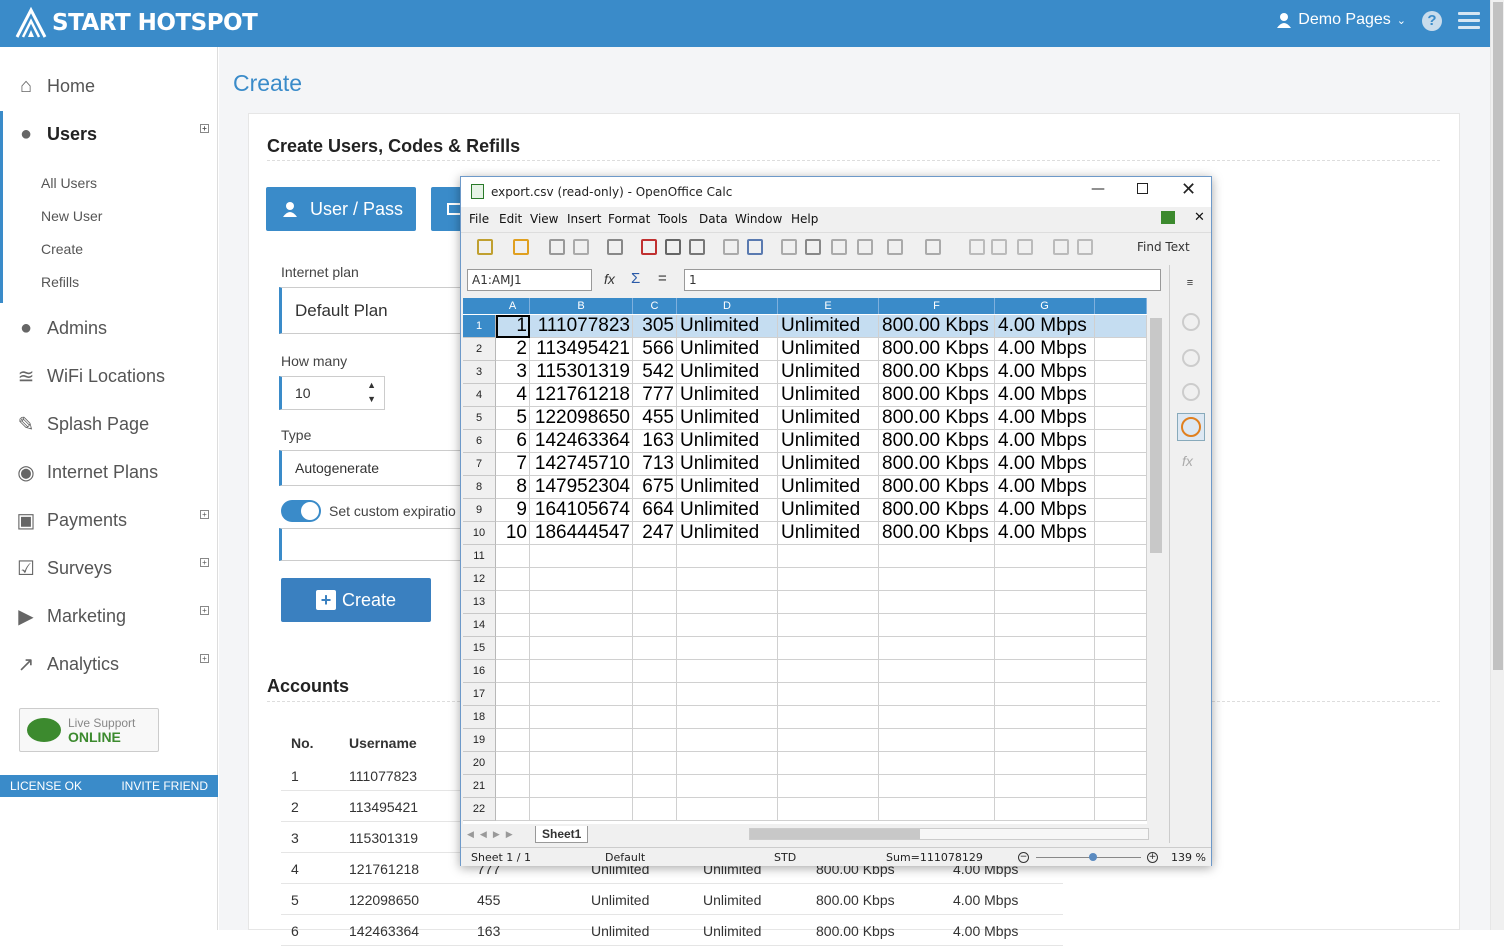 The height and width of the screenshot is (946, 1504). Describe the element at coordinates (521, 247) in the screenshot. I see `open-icon` at that location.